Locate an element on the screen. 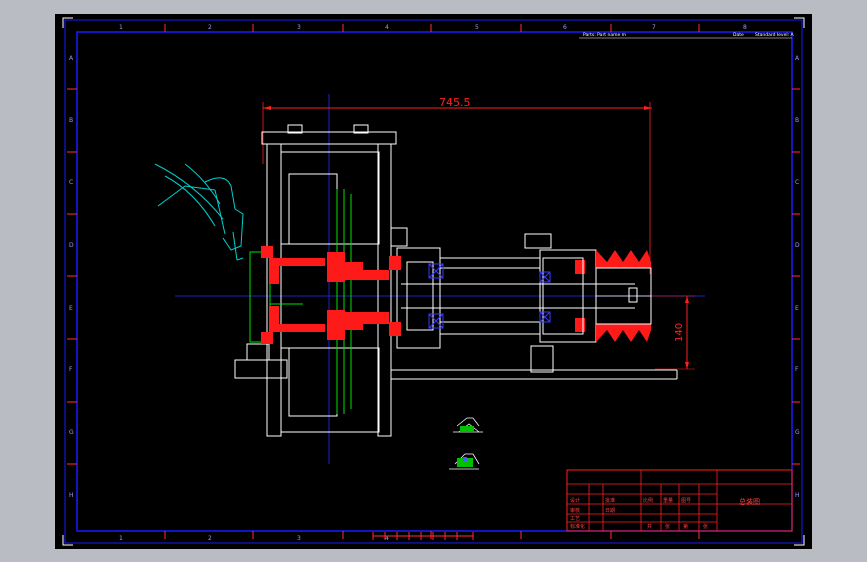 This screenshot has height=562, width=867. svg-text: 第 is located at coordinates (685, 526).